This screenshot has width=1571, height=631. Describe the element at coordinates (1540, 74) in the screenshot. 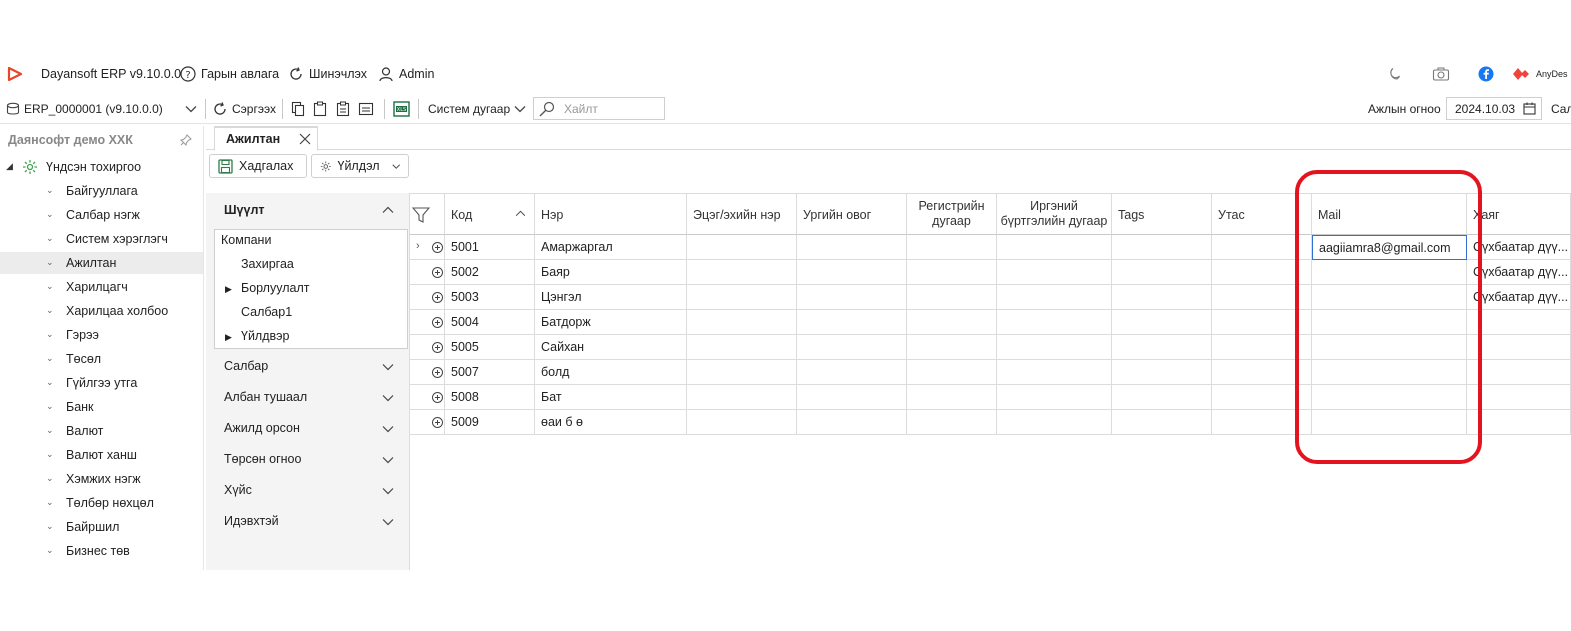

I see `anydesk-button: AnyDes` at that location.